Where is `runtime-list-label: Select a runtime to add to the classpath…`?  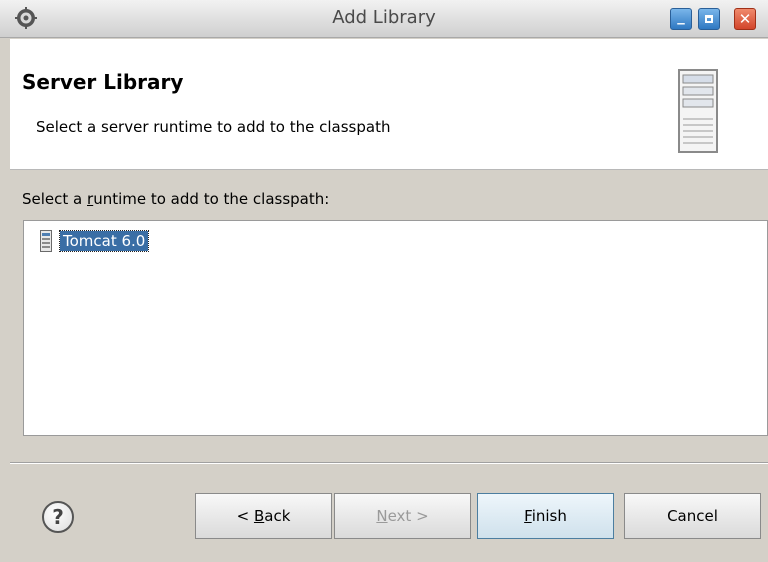 runtime-list-label: Select a runtime to add to the classpath… is located at coordinates (175, 199).